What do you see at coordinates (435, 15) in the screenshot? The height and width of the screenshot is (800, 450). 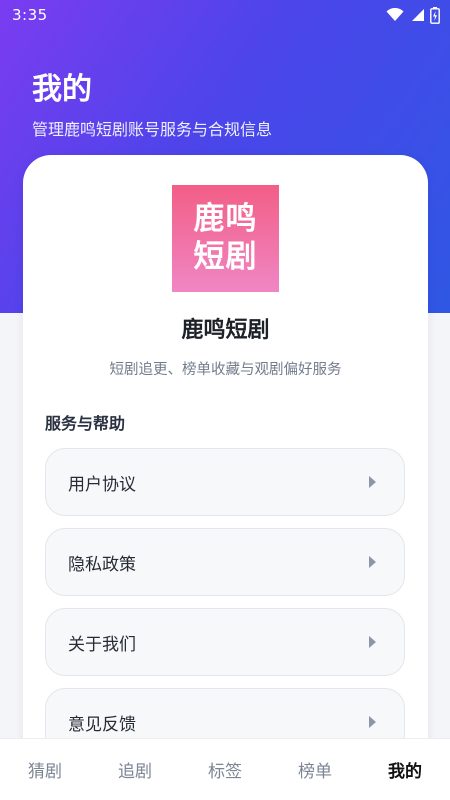 I see `battery-icon` at bounding box center [435, 15].